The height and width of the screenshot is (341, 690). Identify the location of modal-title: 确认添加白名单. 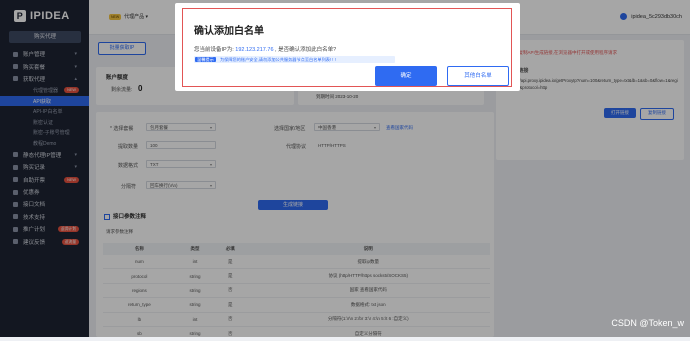
(229, 31).